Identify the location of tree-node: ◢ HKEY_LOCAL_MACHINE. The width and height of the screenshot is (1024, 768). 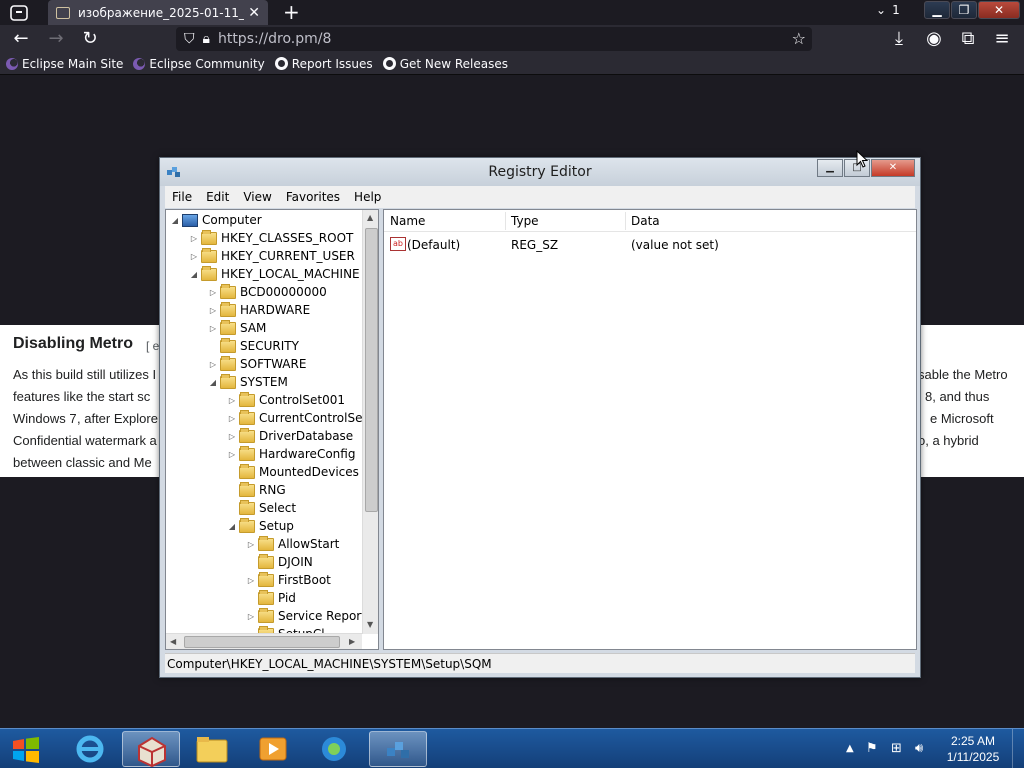
(274, 274).